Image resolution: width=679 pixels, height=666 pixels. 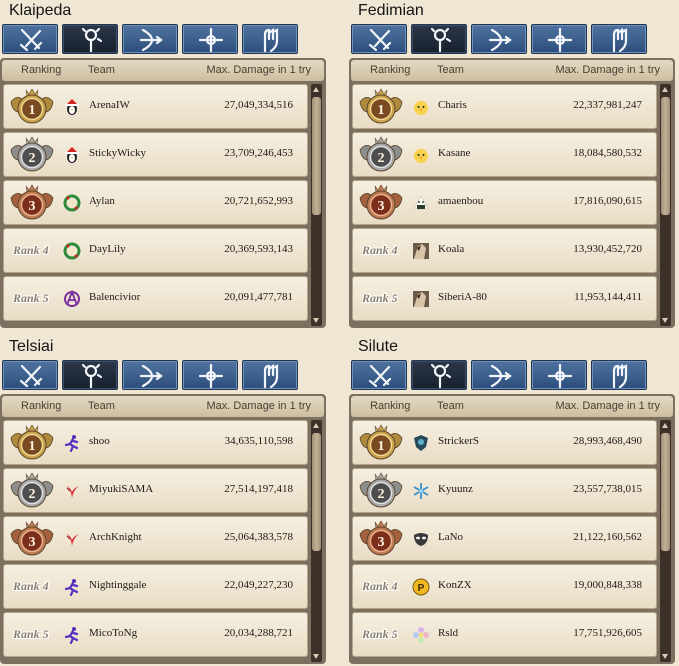 What do you see at coordinates (121, 489) in the screenshot?
I see `team-name: MiyukiSAMA` at bounding box center [121, 489].